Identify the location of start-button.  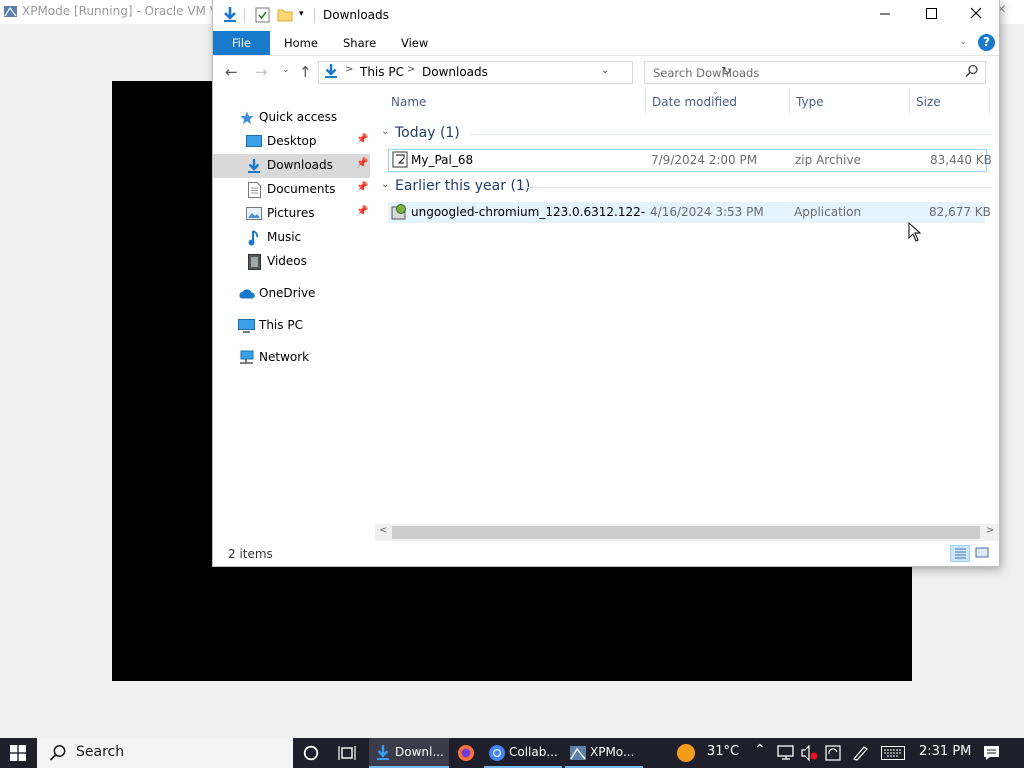
(18, 753).